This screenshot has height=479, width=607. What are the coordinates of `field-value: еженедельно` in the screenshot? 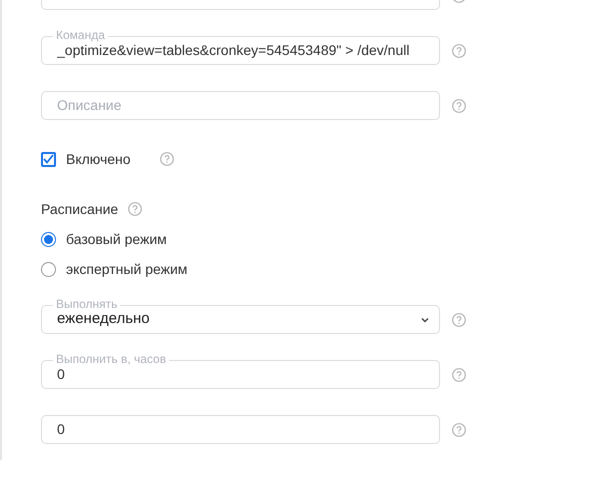 It's located at (104, 319).